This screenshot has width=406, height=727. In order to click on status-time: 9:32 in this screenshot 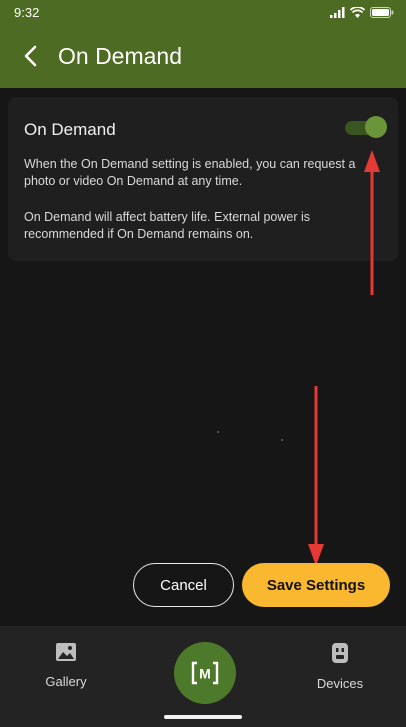, I will do `click(27, 12)`.